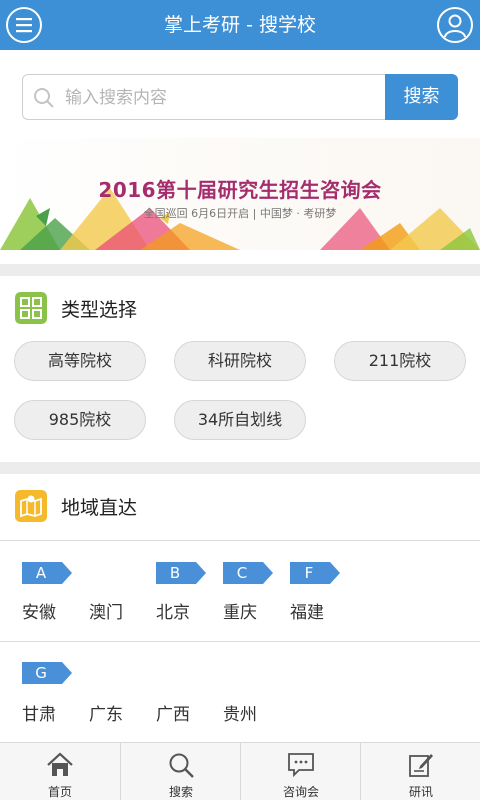 This screenshot has width=480, height=800. What do you see at coordinates (59, 792) in the screenshot?
I see `tab-home-label: 首页` at bounding box center [59, 792].